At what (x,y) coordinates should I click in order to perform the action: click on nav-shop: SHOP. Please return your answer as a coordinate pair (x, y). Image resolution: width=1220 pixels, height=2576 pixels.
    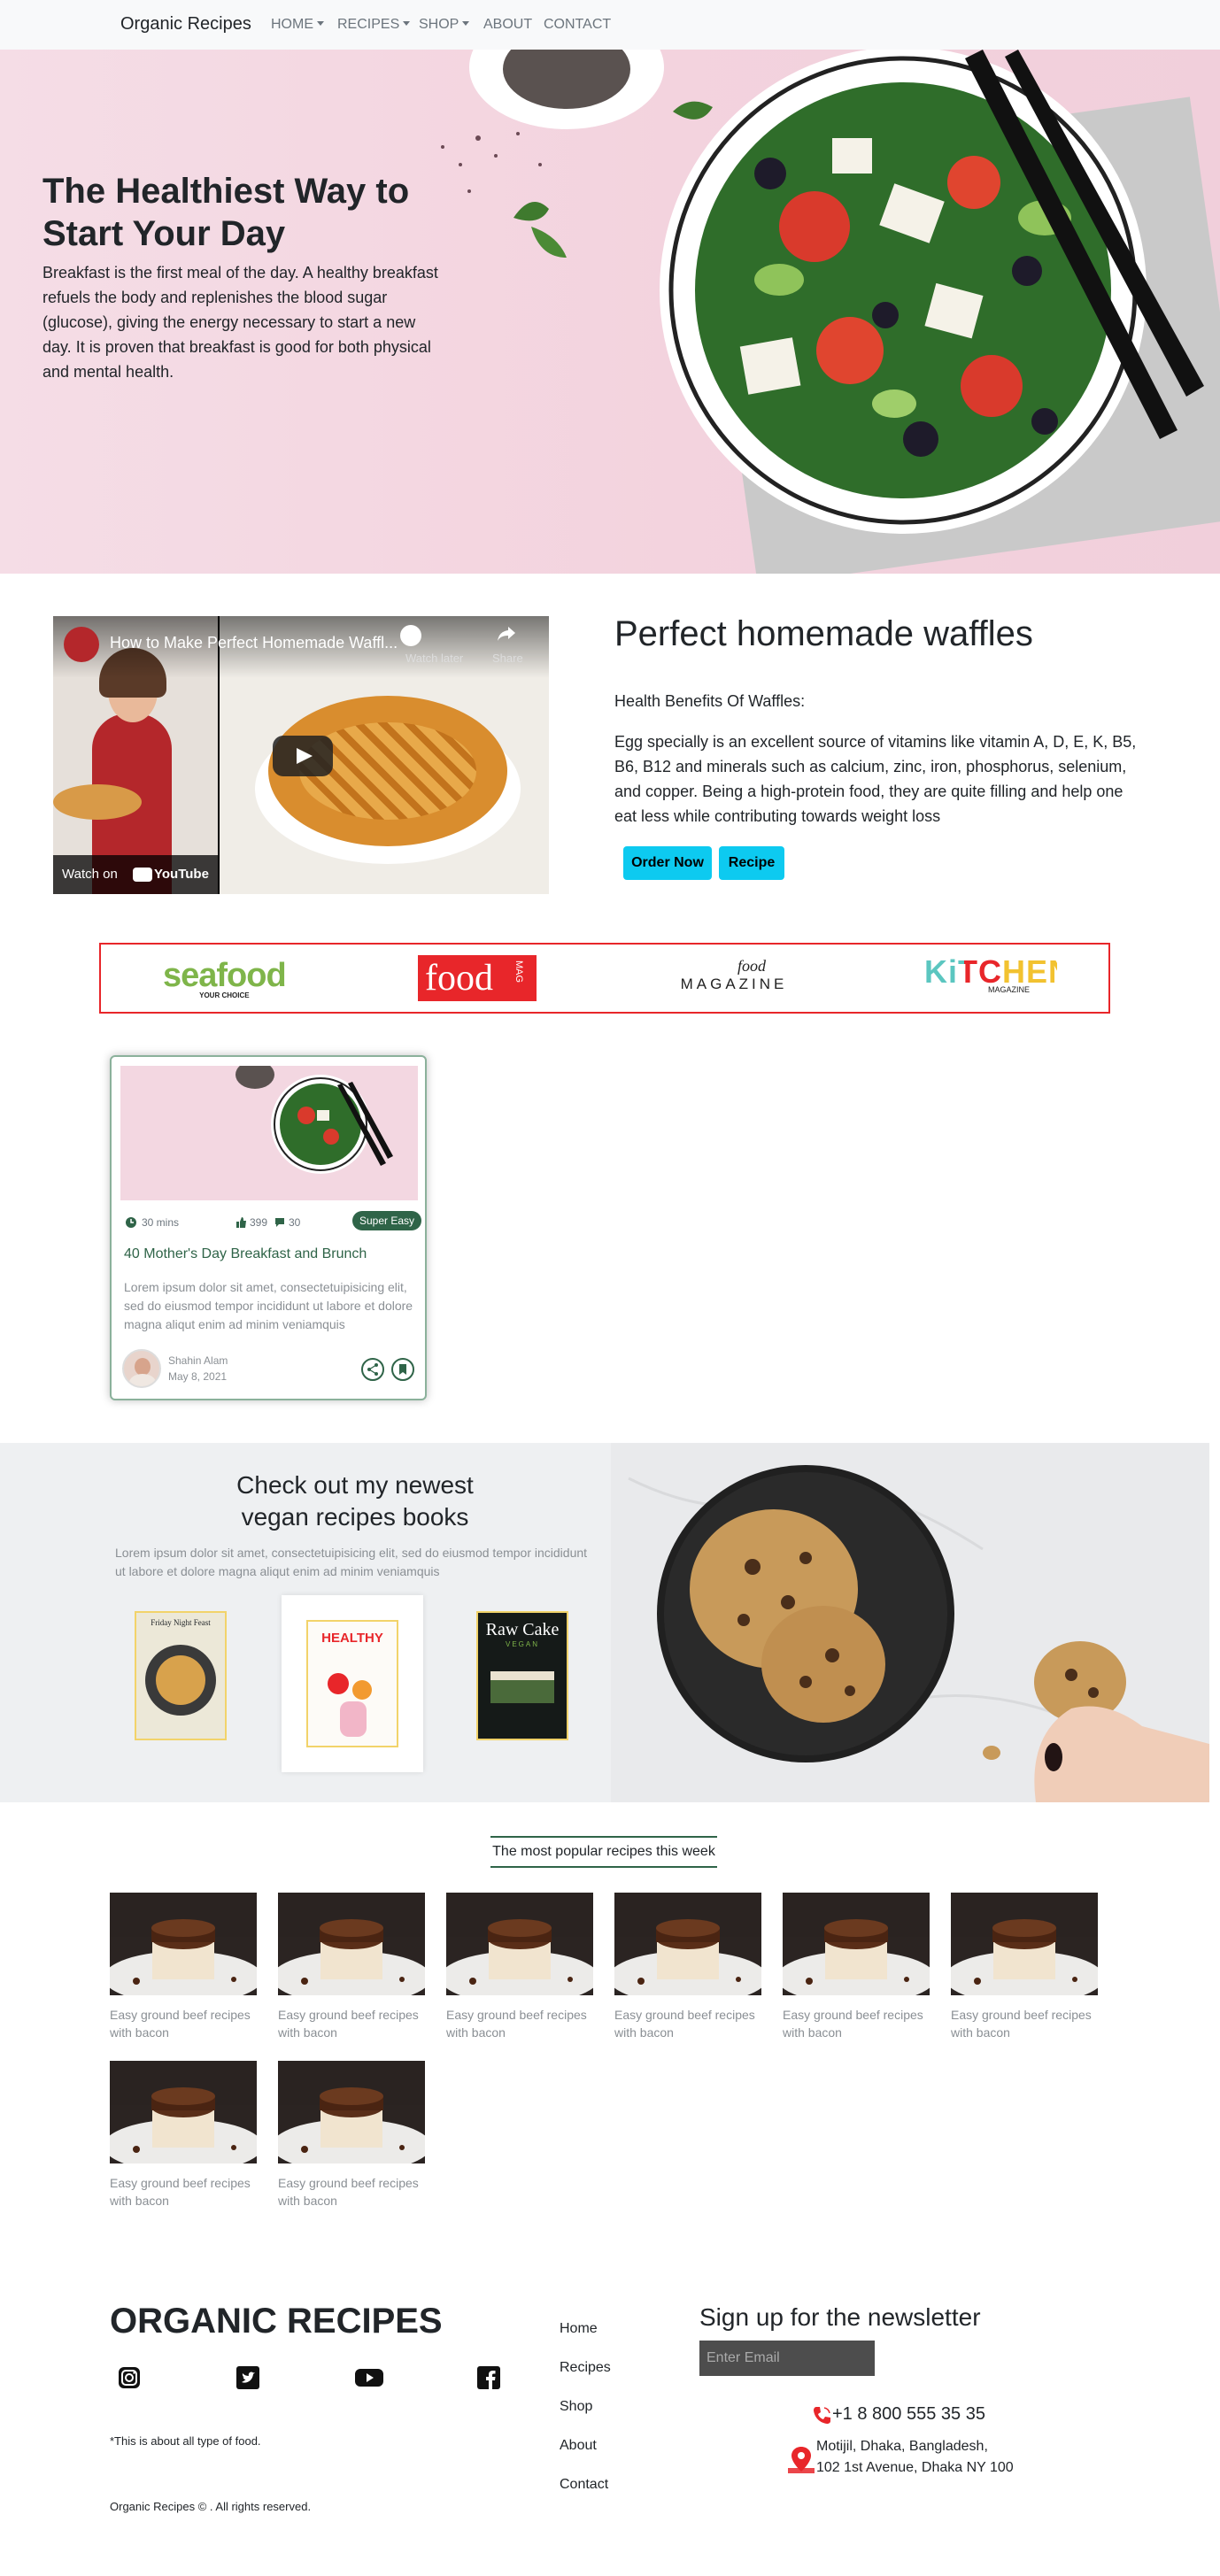
    Looking at the image, I should click on (444, 25).